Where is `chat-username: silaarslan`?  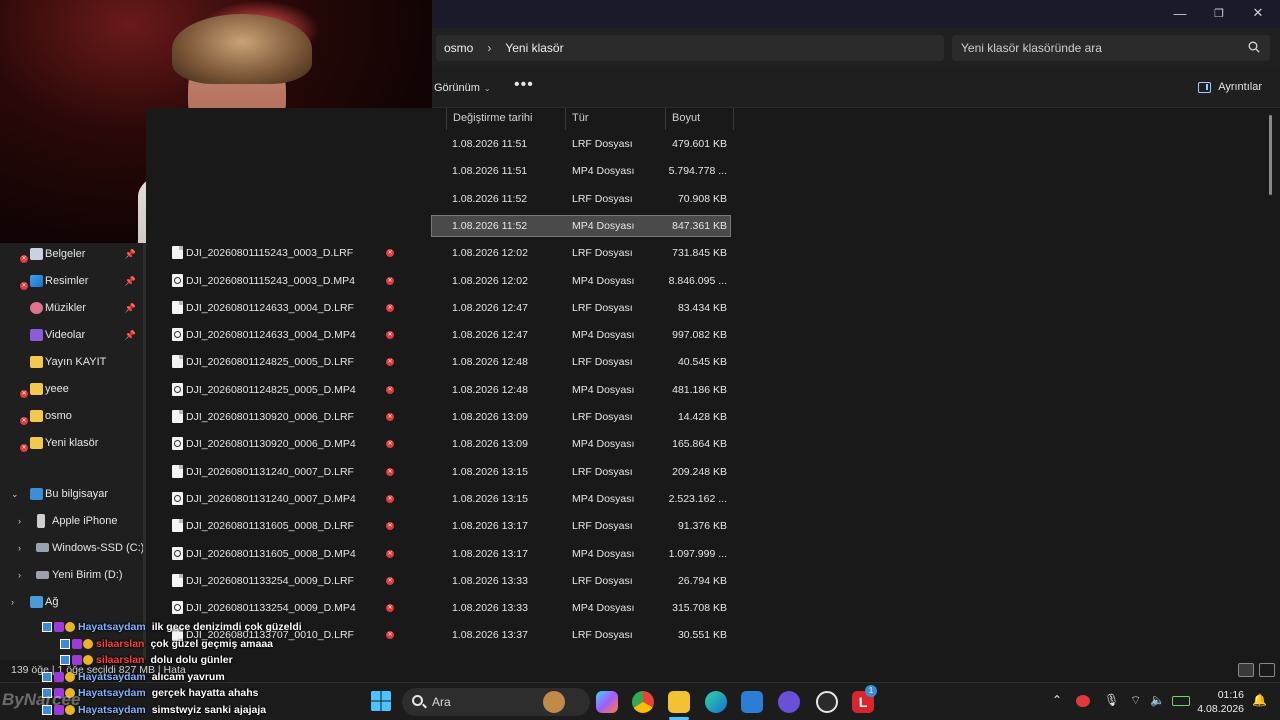 chat-username: silaarslan is located at coordinates (120, 643).